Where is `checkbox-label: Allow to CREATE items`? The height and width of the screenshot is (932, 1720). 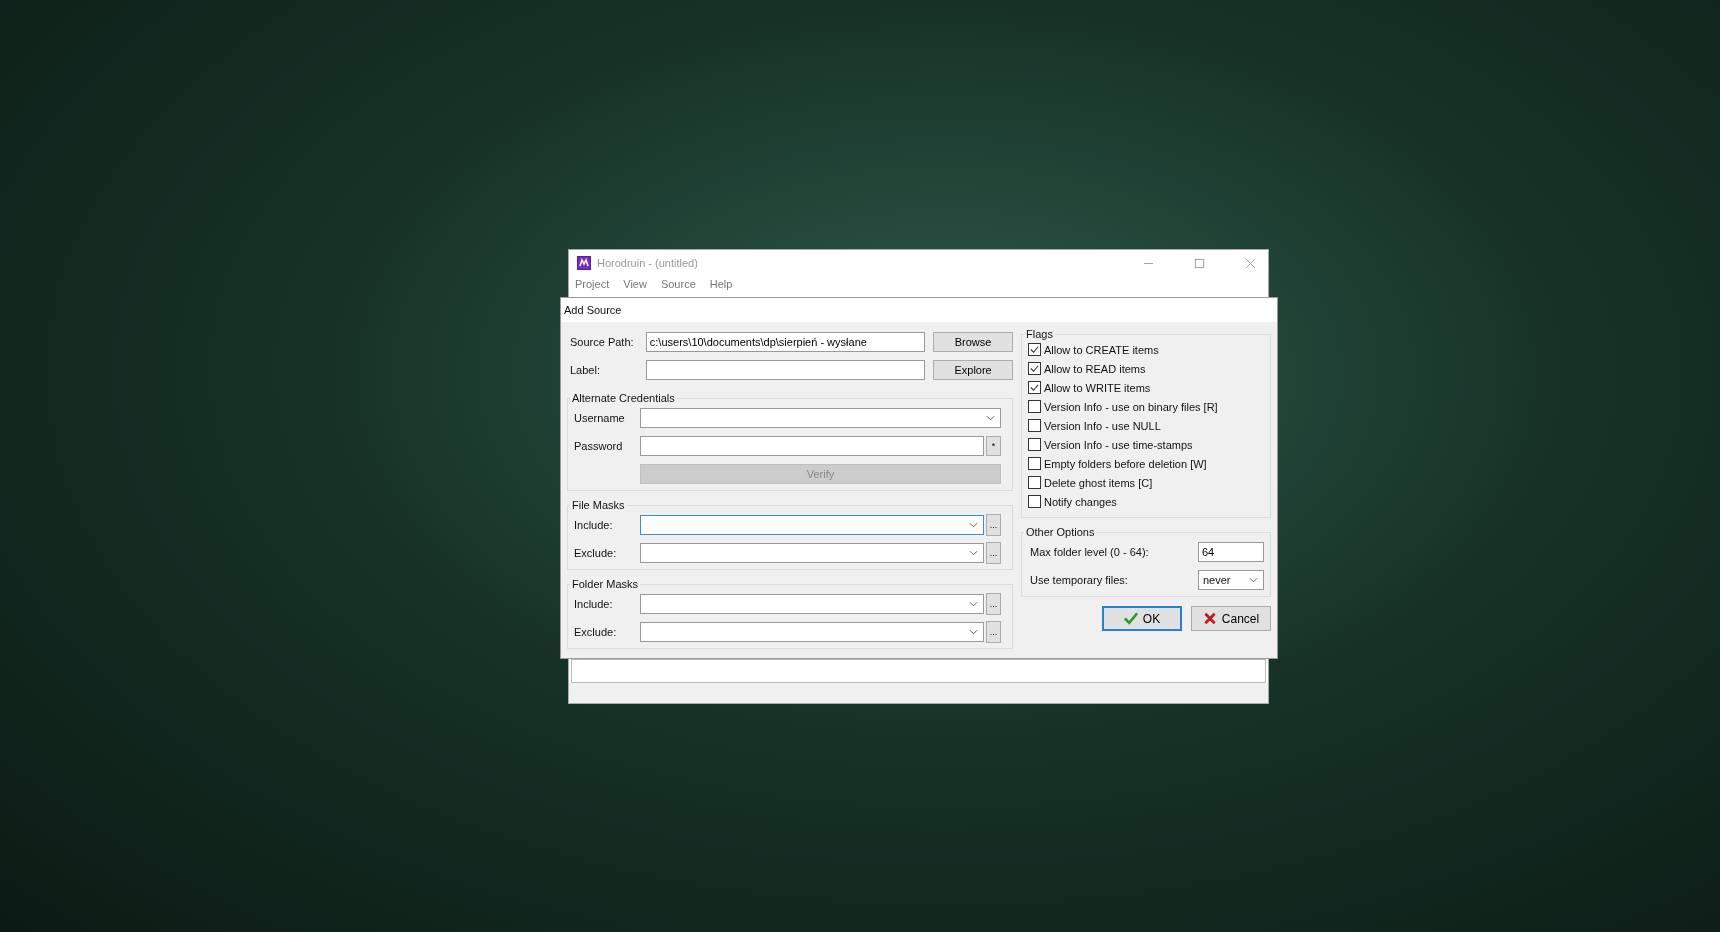 checkbox-label: Allow to CREATE items is located at coordinates (1101, 349).